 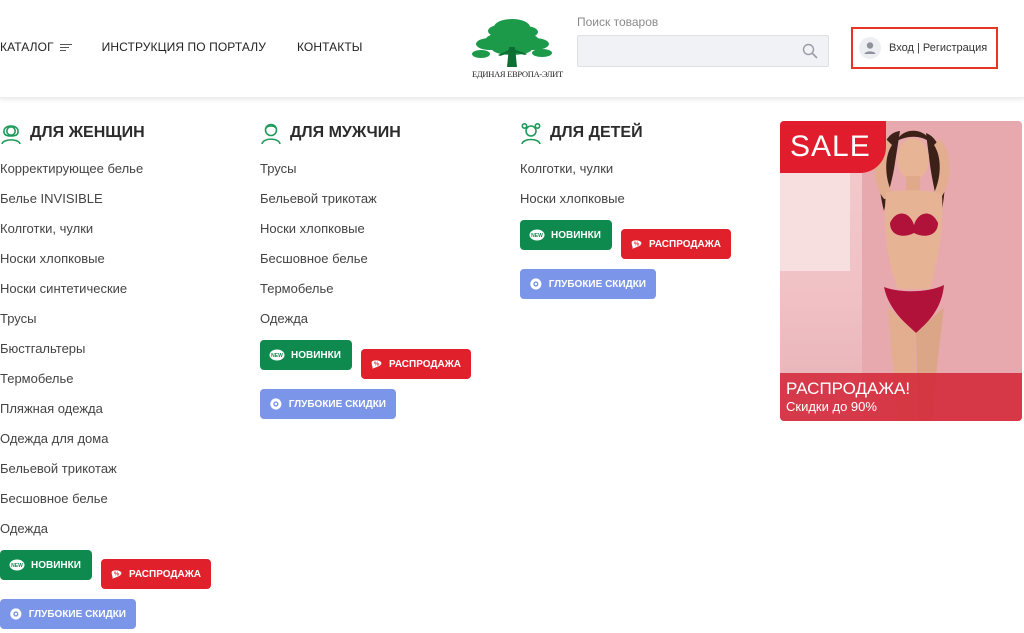 What do you see at coordinates (512, 43) in the screenshot?
I see `tree-logo-icon` at bounding box center [512, 43].